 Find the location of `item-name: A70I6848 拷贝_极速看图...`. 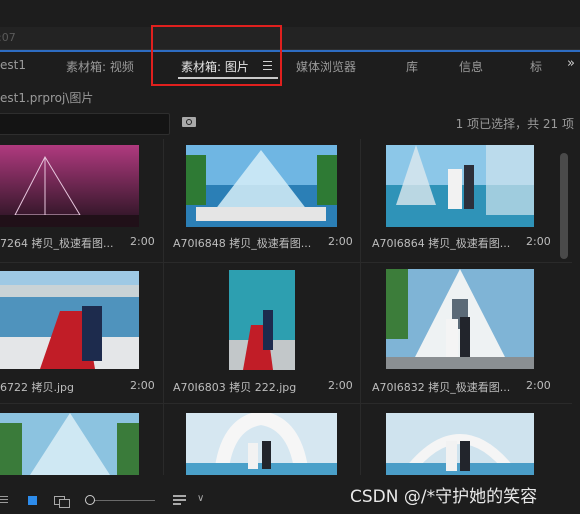

item-name: A70I6848 拷贝_极速看图... is located at coordinates (242, 243).